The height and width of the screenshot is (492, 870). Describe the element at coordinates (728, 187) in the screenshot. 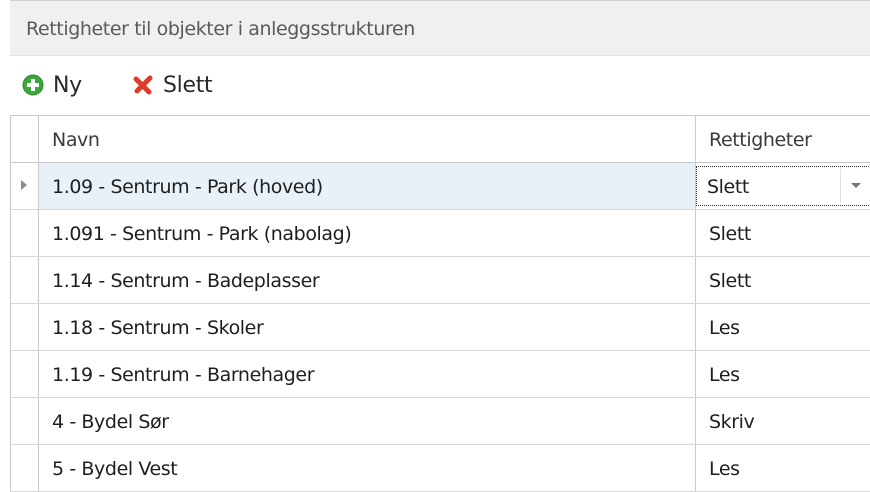

I see `rights-dropdown-value: Slett` at that location.